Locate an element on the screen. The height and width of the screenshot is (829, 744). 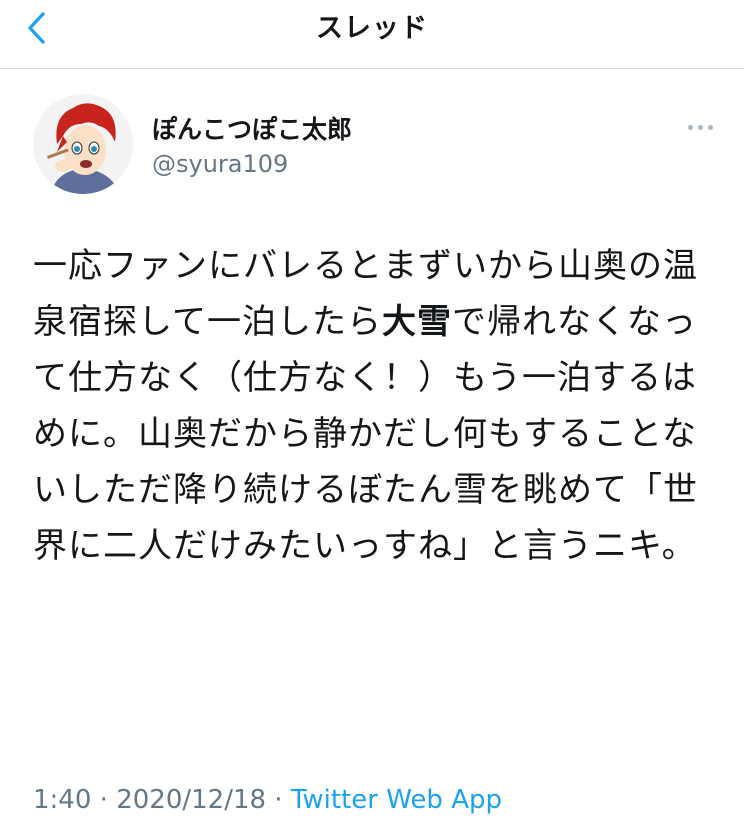
author-display-name: ぽんこつぽこ太郎 is located at coordinates (252, 128).